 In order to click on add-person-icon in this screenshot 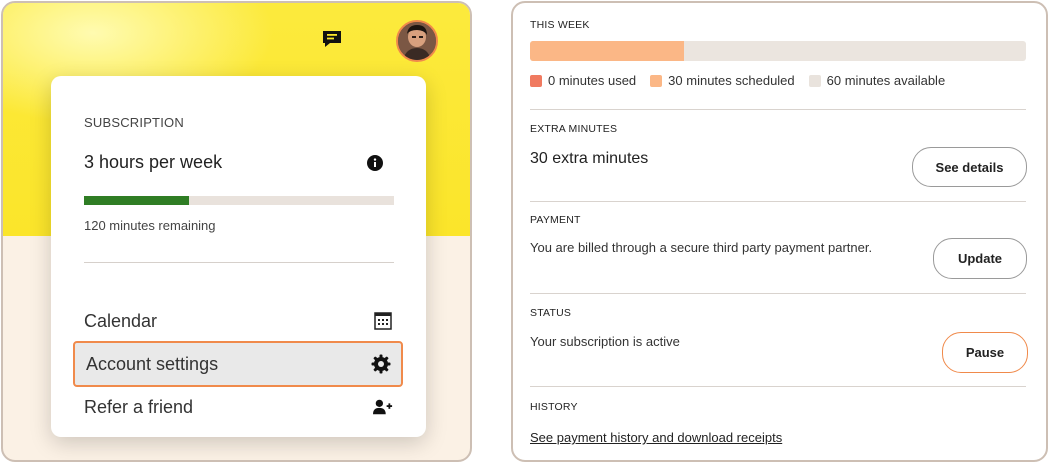, I will do `click(383, 407)`.